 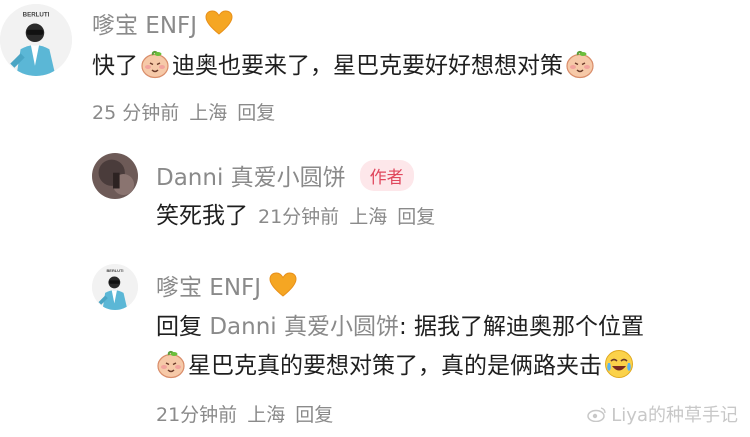 I want to click on comment-meta: 25 分钟前 上海 回复, so click(x=188, y=113).